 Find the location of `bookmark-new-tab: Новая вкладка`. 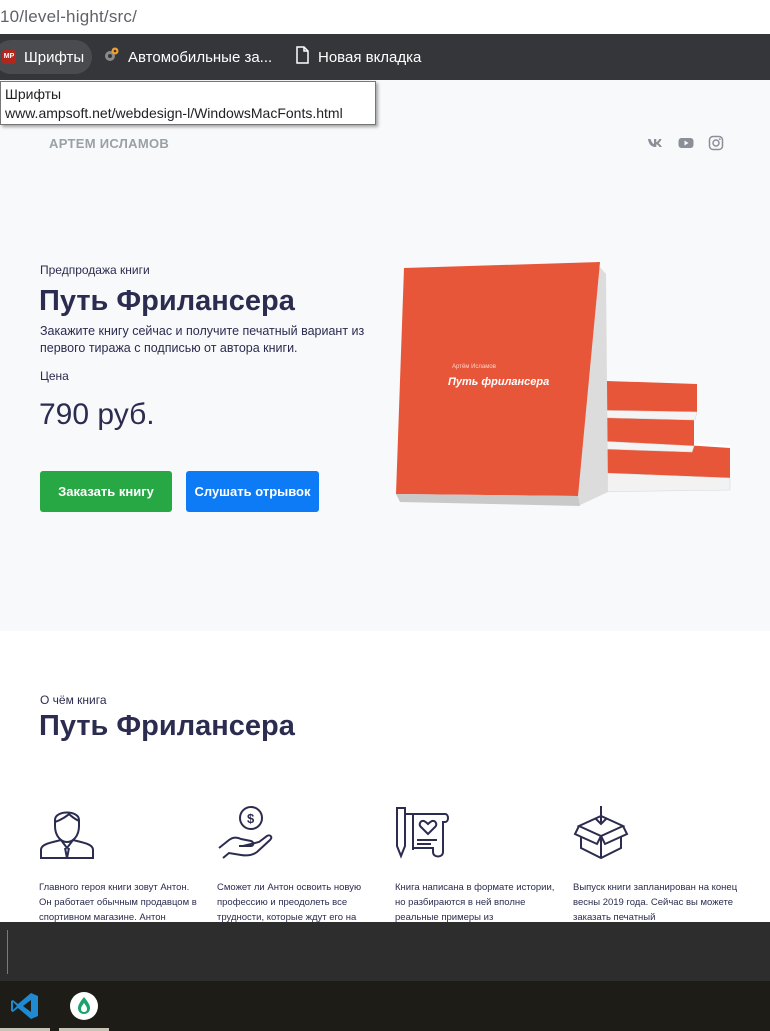

bookmark-new-tab: Новая вкладка is located at coordinates (357, 57).